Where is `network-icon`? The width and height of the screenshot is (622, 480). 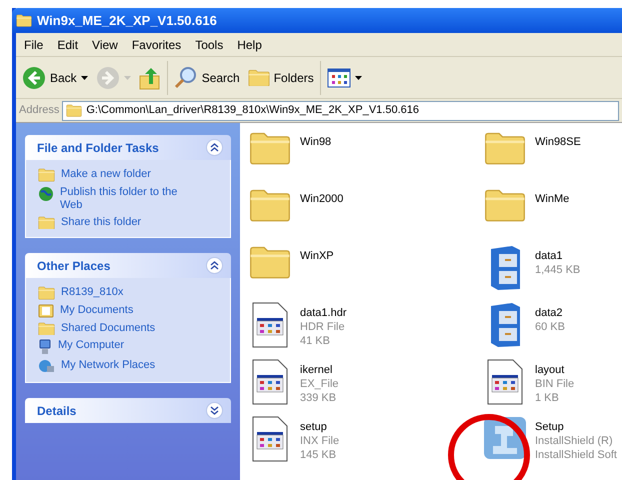 network-icon is located at coordinates (46, 366).